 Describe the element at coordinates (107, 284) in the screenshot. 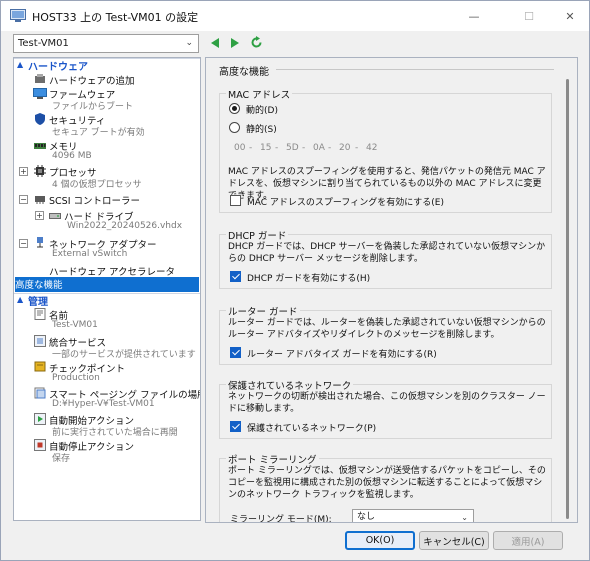

I see `tree-item-advanced-features: 高度な機能` at that location.